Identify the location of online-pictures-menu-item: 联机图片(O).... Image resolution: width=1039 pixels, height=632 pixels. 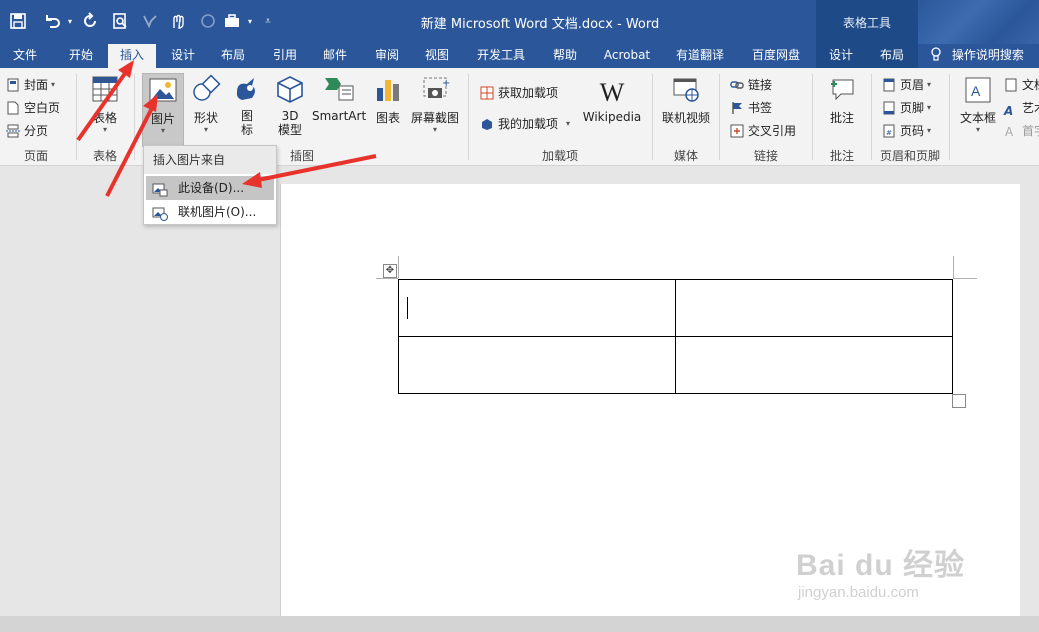
(210, 212).